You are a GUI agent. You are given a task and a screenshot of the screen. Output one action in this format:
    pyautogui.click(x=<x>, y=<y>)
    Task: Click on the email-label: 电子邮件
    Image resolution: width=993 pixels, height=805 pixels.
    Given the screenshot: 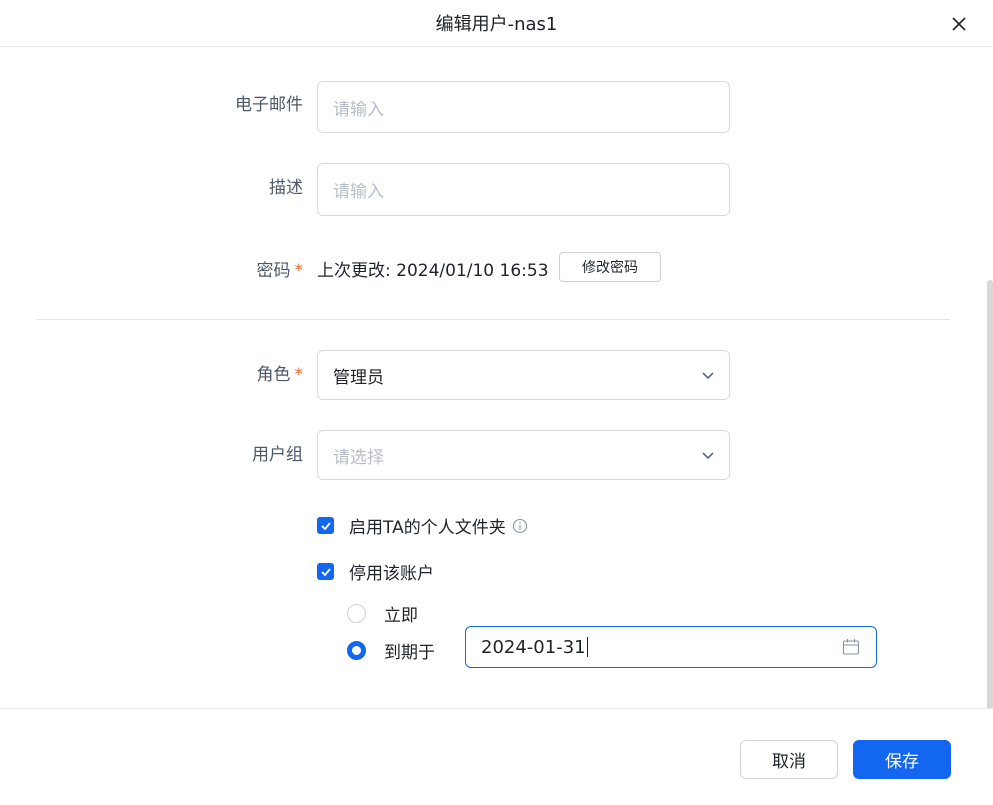 What is the action you would take?
    pyautogui.click(x=269, y=105)
    